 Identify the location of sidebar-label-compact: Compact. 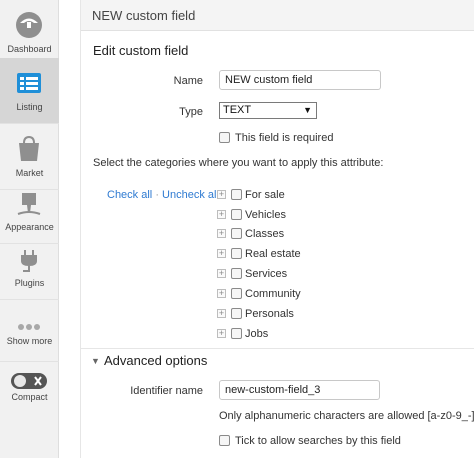
(29, 397).